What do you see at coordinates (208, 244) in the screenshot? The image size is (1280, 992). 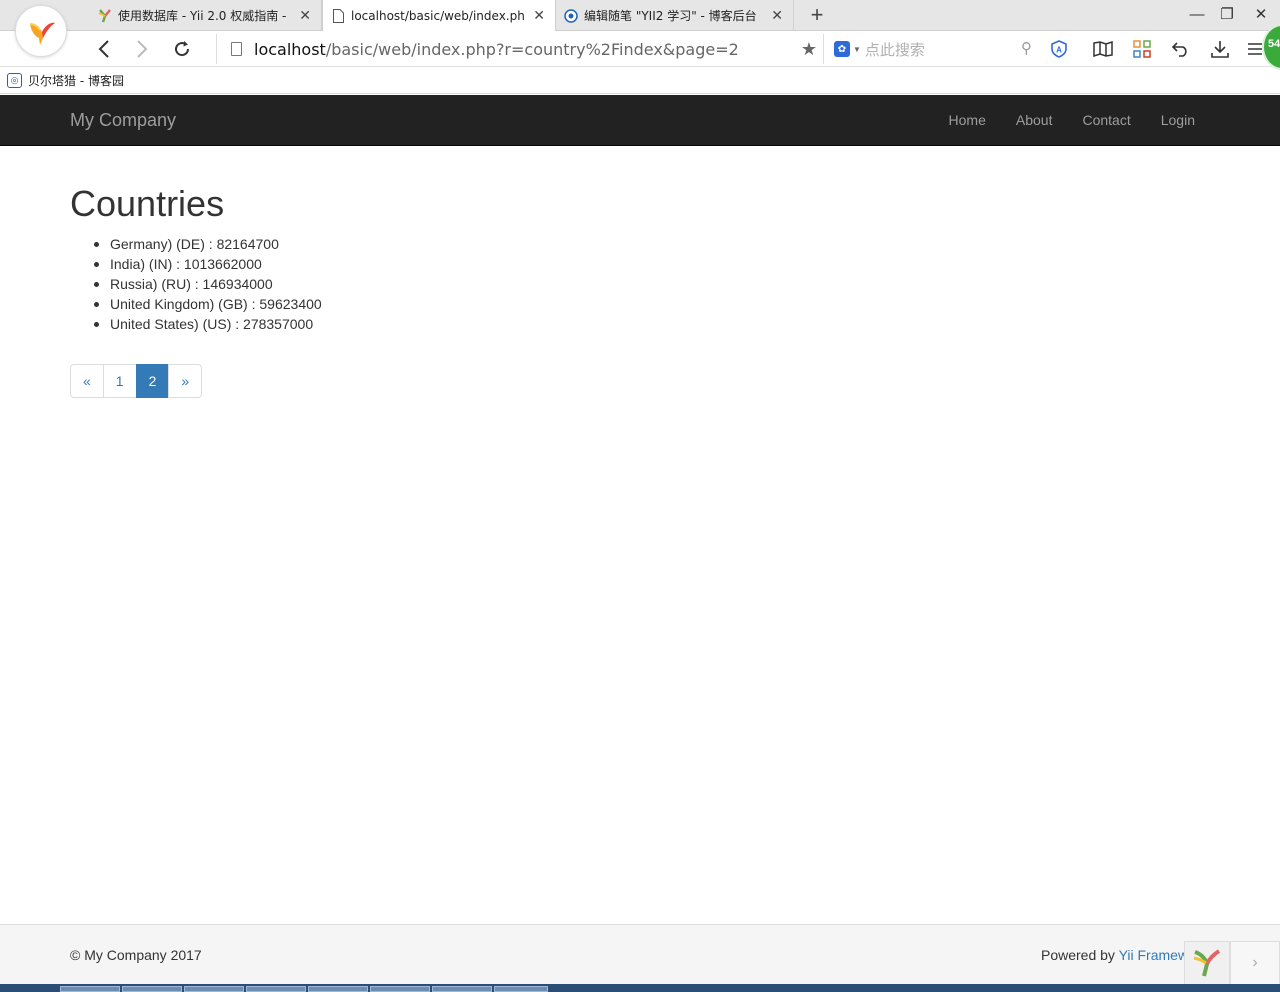 I see `list-item: Germany) (DE) : 82164700` at bounding box center [208, 244].